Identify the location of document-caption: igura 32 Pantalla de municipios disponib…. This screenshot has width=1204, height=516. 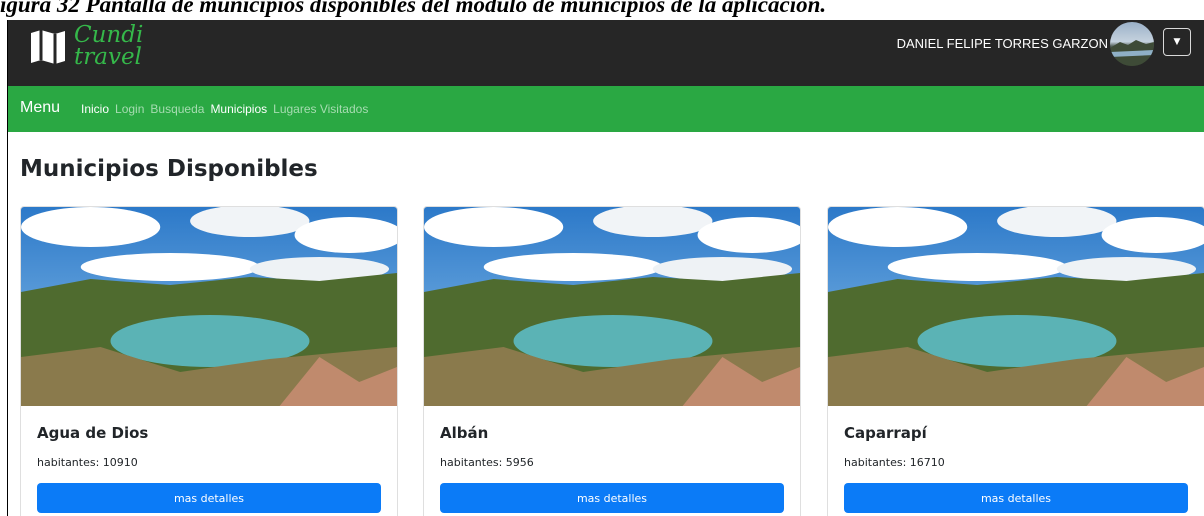
(413, 8).